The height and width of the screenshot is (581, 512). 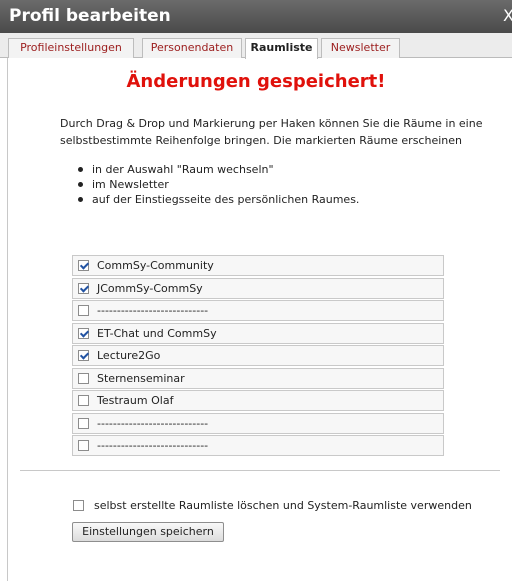 What do you see at coordinates (258, 333) in the screenshot?
I see `room-row: ET-Chat und CommSy` at bounding box center [258, 333].